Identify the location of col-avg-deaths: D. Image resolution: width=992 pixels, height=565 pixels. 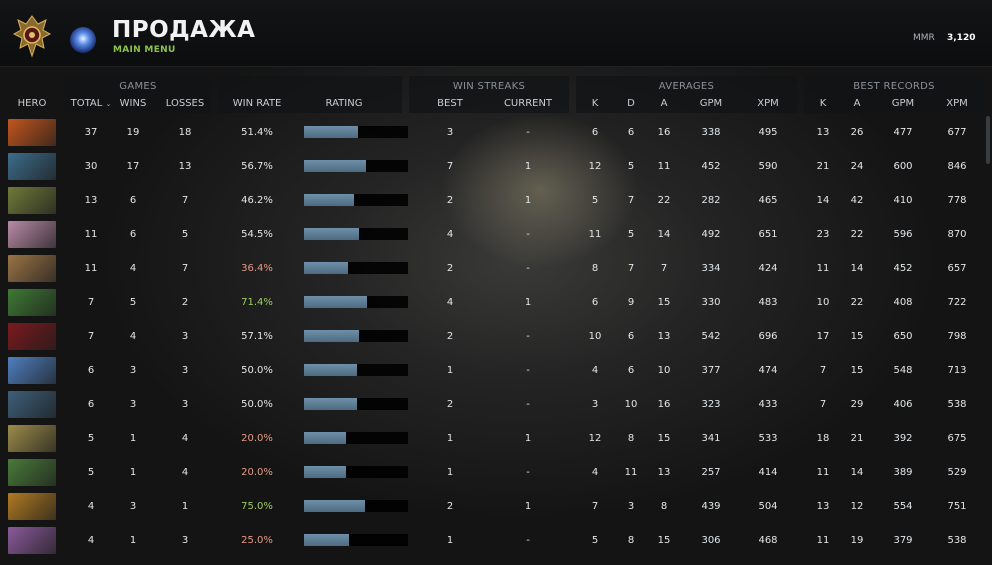
(631, 103).